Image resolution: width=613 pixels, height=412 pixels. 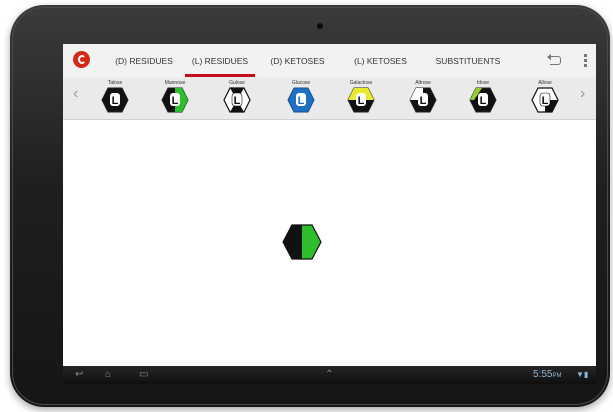 I want to click on altrose-hexagon-icon: L, so click(x=423, y=100).